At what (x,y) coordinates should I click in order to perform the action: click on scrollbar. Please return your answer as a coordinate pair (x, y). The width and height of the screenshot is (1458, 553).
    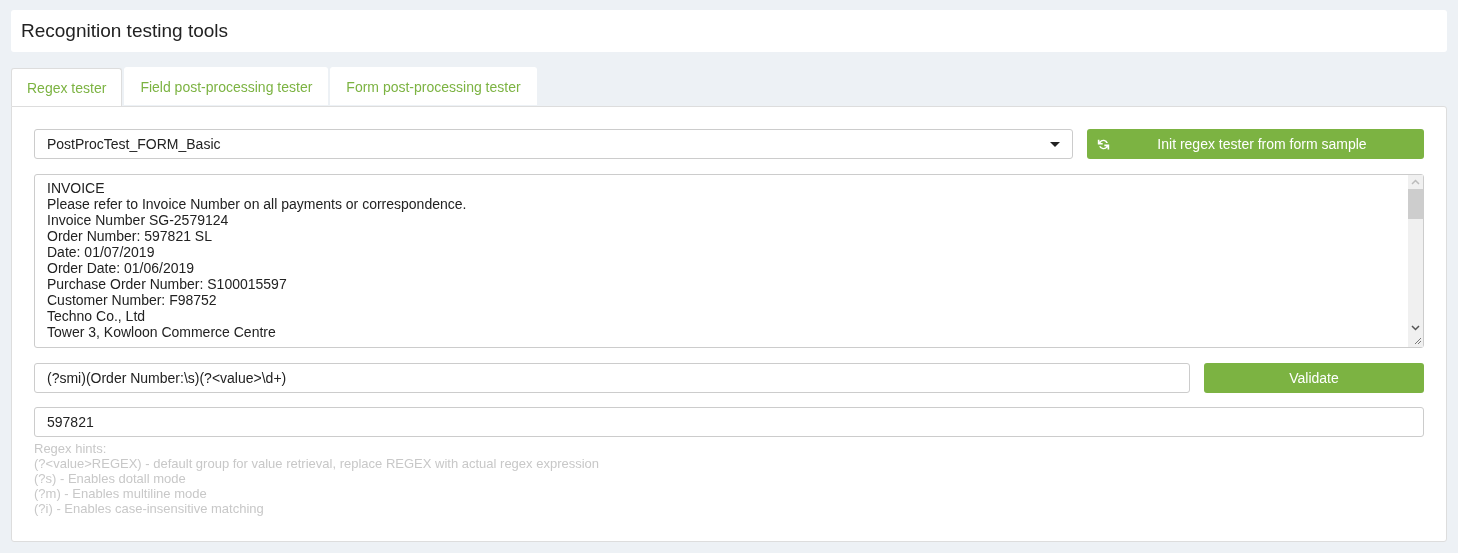
    Looking at the image, I should click on (1415, 261).